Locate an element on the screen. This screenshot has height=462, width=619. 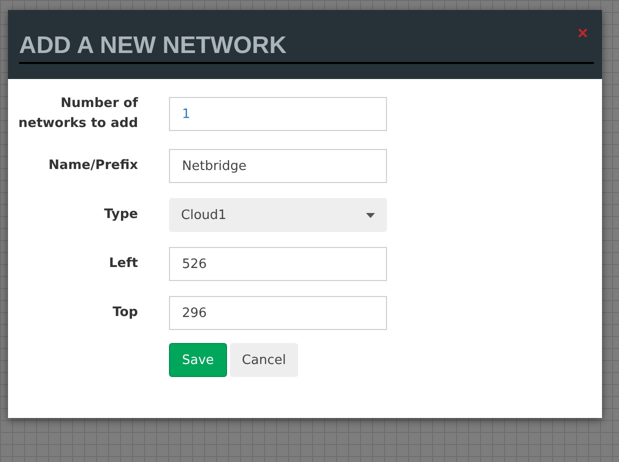
input-field: 296 is located at coordinates (278, 313).